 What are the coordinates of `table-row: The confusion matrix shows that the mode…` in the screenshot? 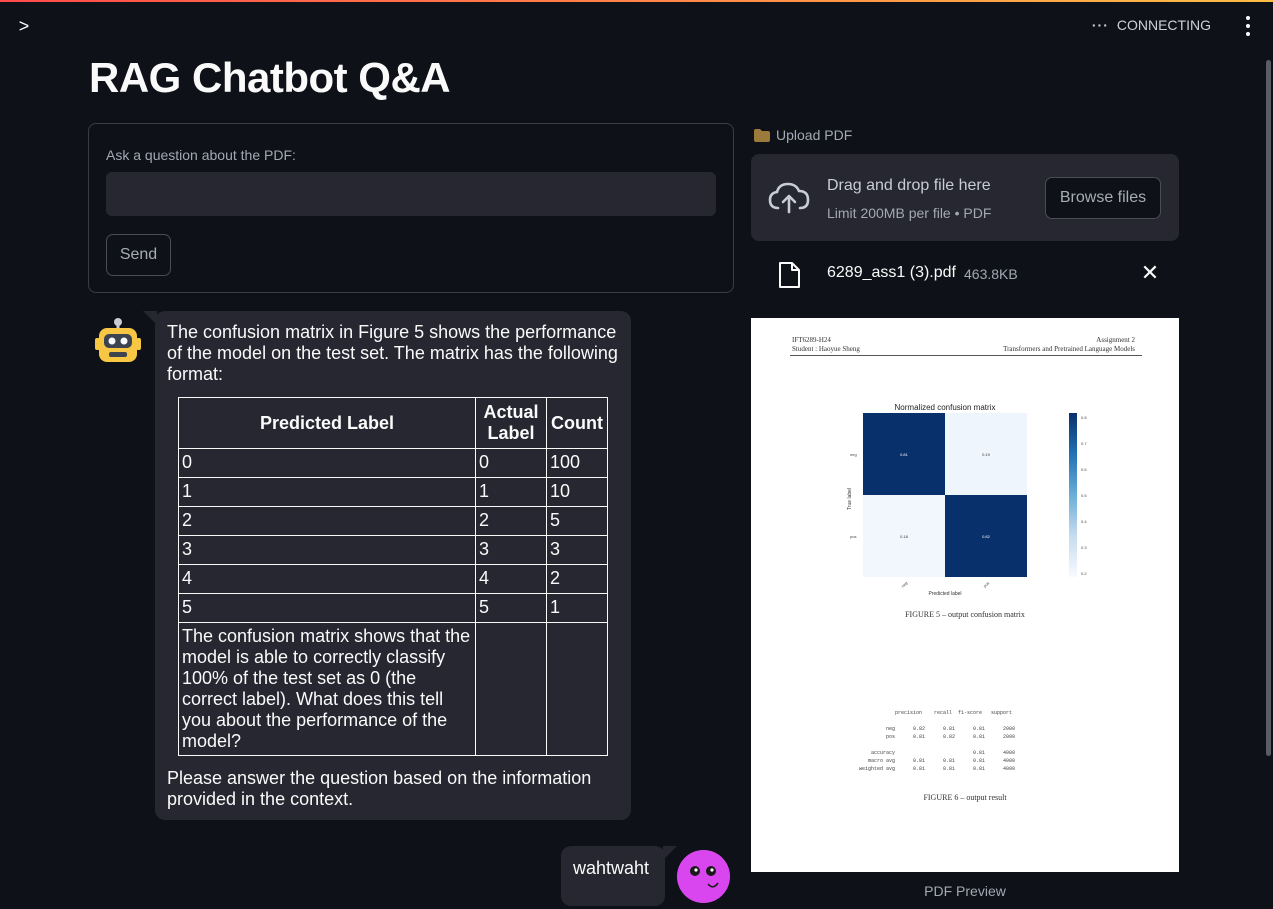 It's located at (393, 689).